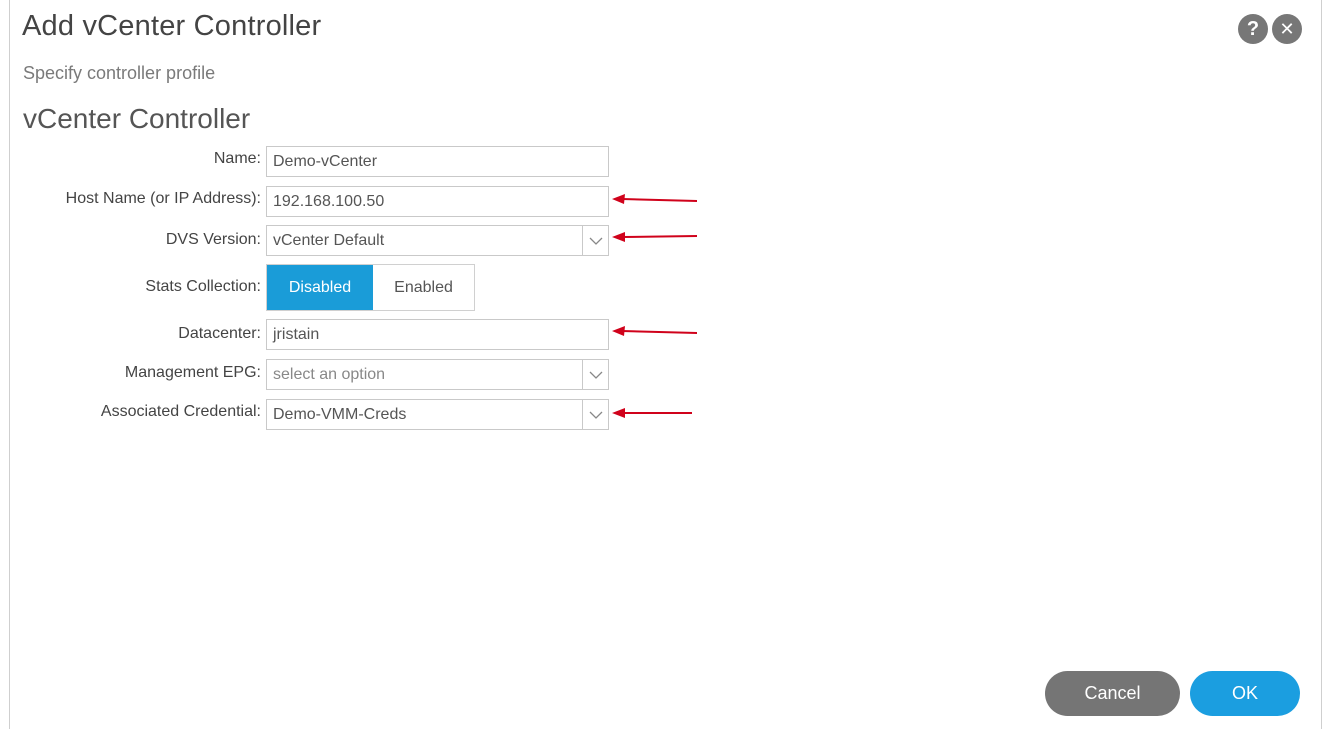  Describe the element at coordinates (203, 286) in the screenshot. I see `stats-collection-label: Stats Collection:` at that location.